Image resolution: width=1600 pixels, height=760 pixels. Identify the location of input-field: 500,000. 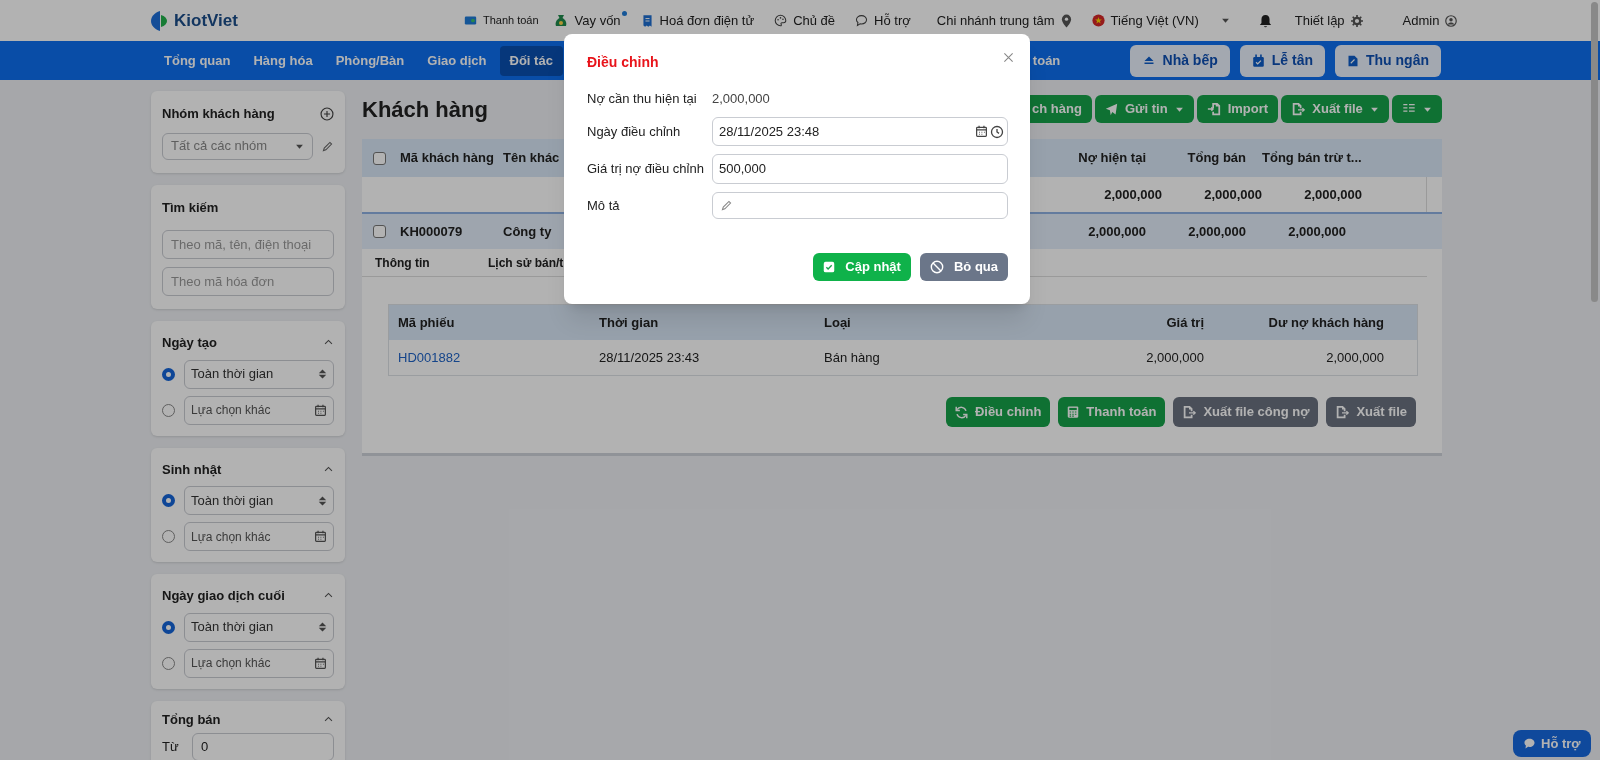
(860, 169).